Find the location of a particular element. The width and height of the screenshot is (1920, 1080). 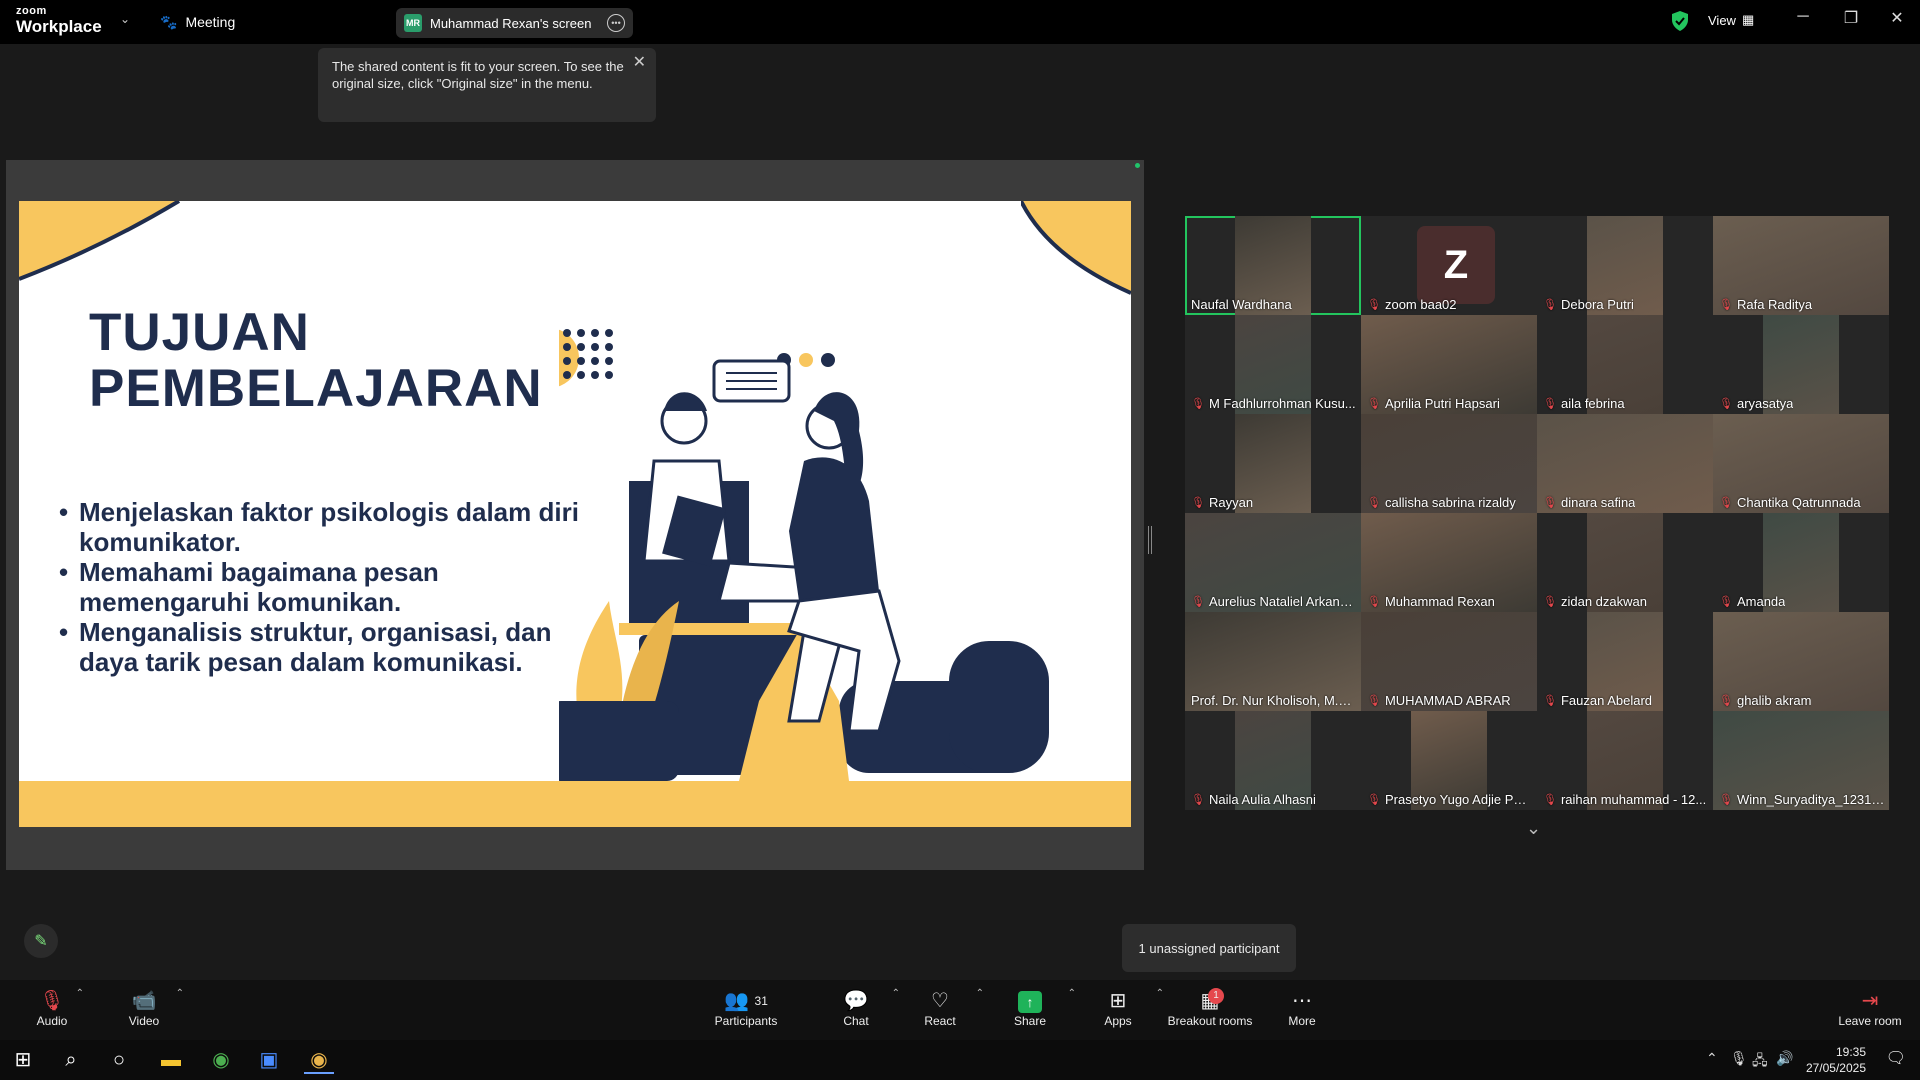

participant-tile: 🎙 Rayyan is located at coordinates (1273, 463).